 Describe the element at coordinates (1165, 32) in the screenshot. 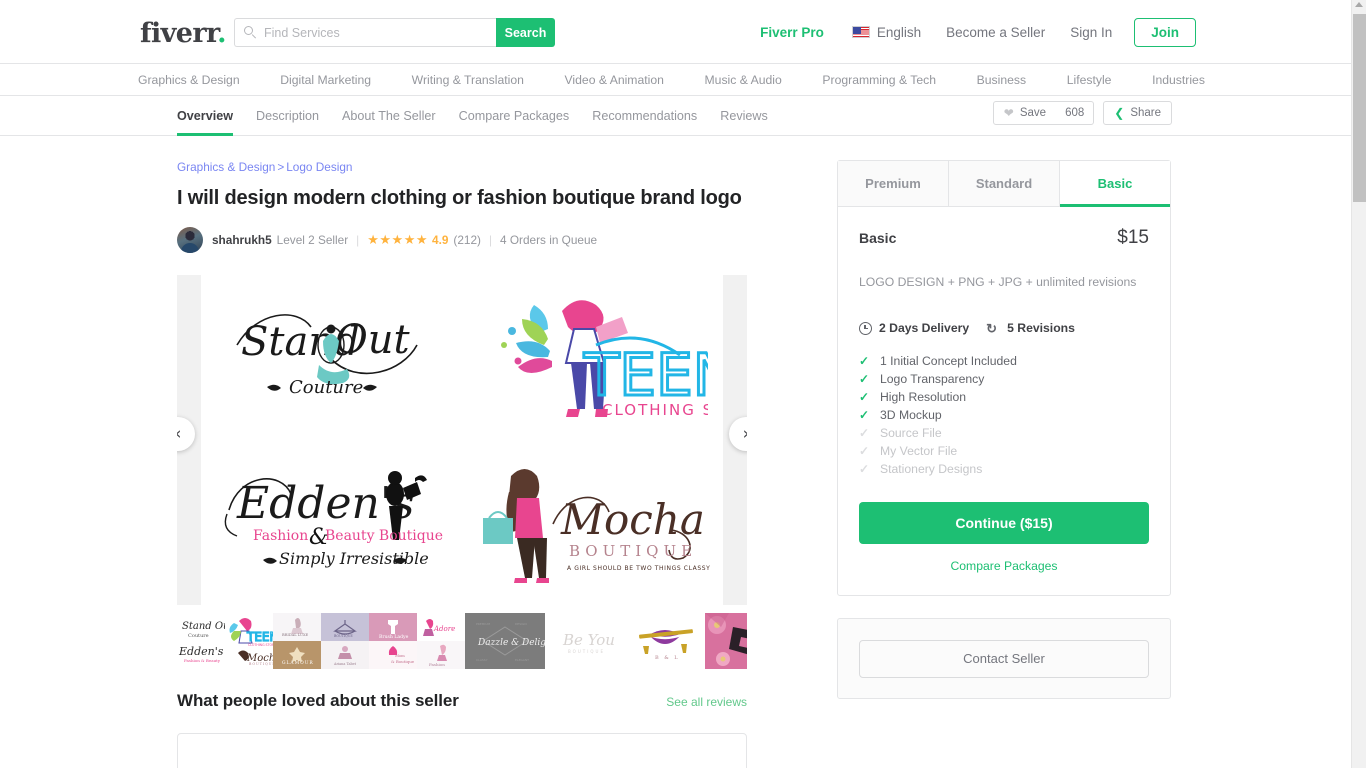

I see `nav-join-button: Join` at that location.